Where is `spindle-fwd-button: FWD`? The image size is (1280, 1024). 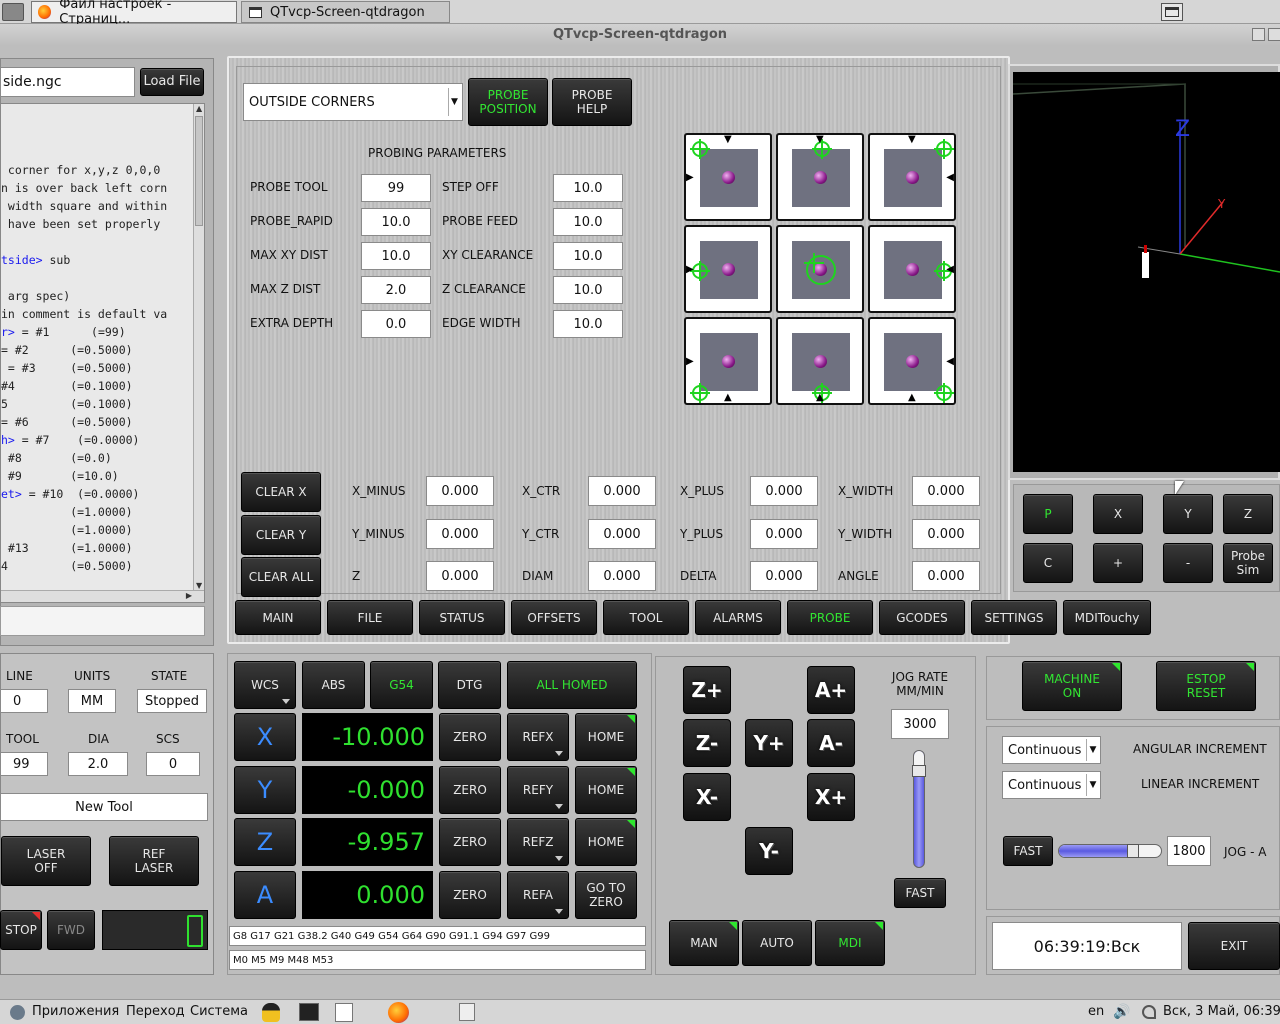
spindle-fwd-button: FWD is located at coordinates (71, 930).